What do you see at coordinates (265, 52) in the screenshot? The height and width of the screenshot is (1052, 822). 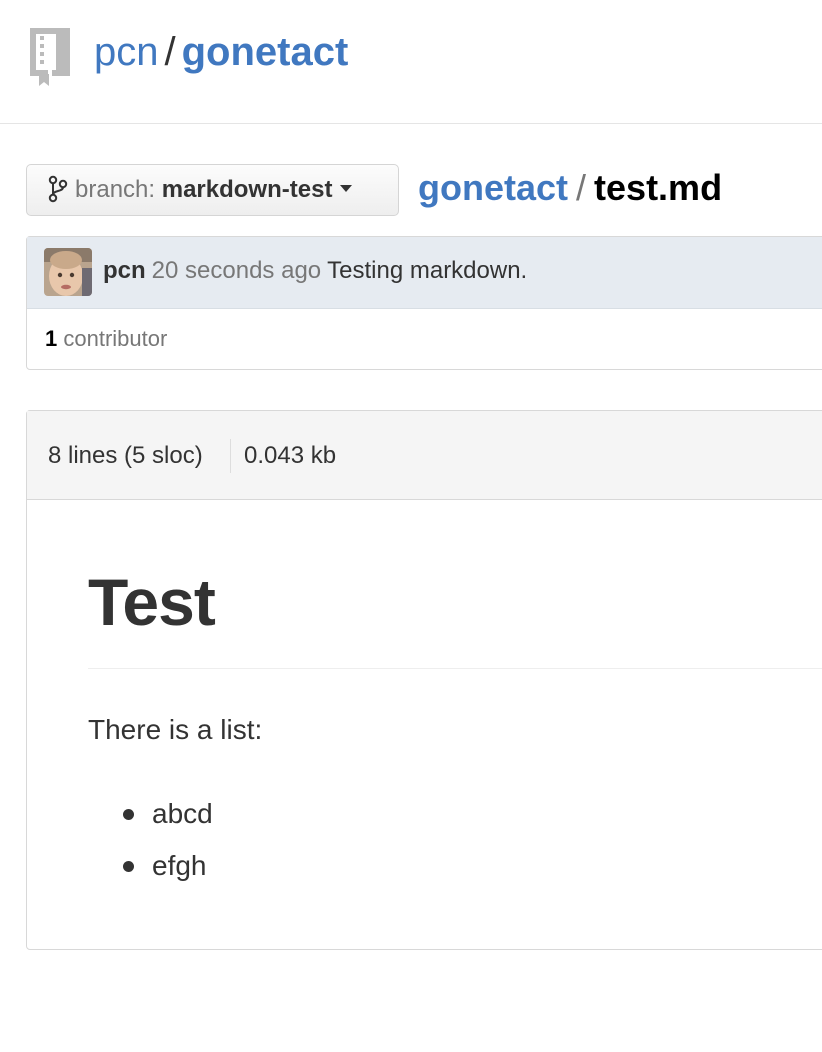 I see `repo-name-link: gonetact` at bounding box center [265, 52].